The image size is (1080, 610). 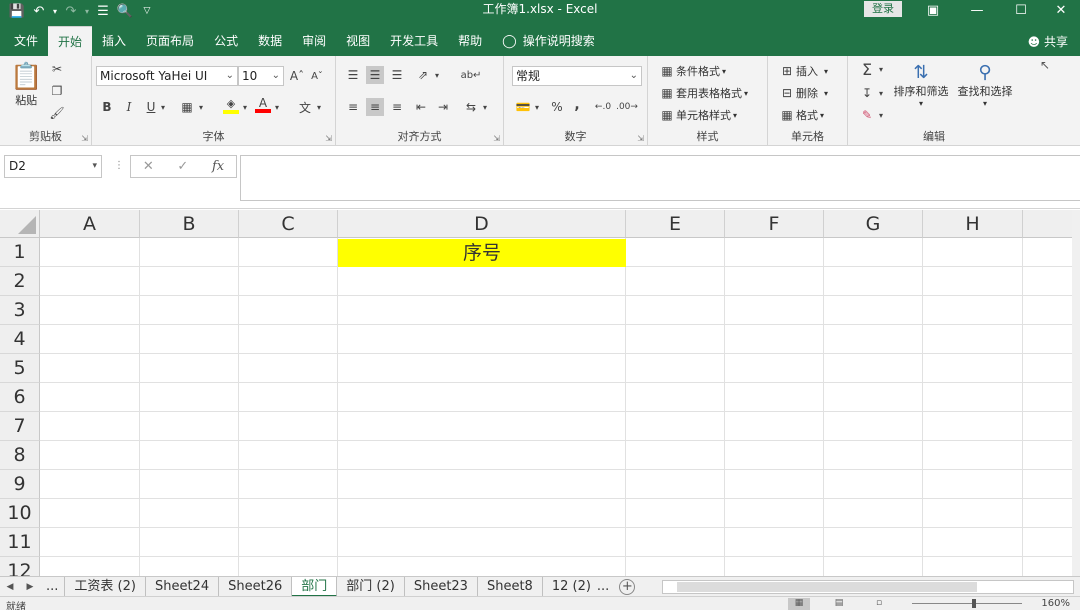 What do you see at coordinates (163, 107) in the screenshot?
I see `underline-dropdown-icon: ▾` at bounding box center [163, 107].